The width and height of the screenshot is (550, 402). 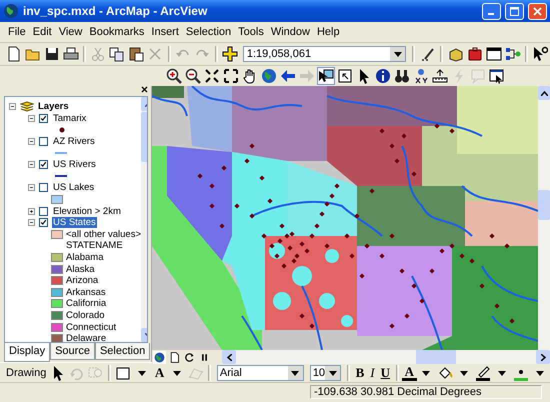 I want to click on zoom-in-icon, so click(x=174, y=76).